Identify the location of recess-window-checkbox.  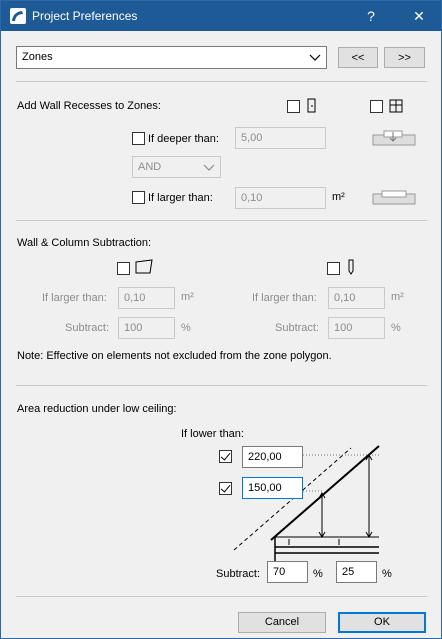
(376, 106).